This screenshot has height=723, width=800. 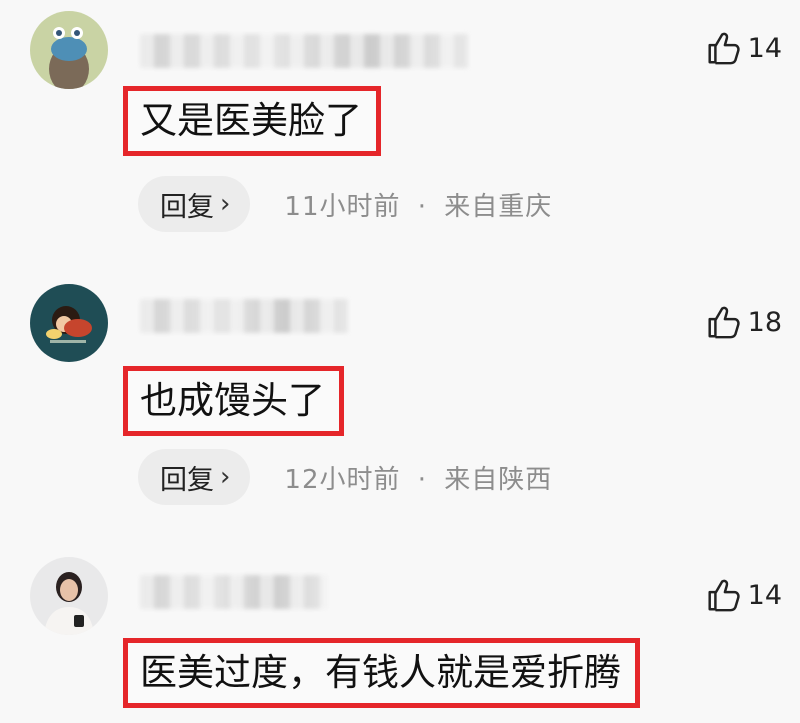 I want to click on comment-meta: 回复 › 12小时前 · 来自陕西, so click(x=345, y=477).